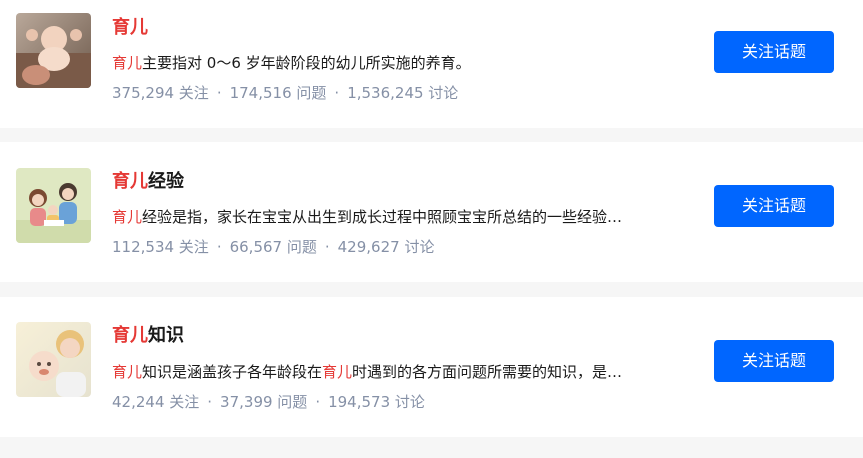 The height and width of the screenshot is (458, 863). I want to click on followers-count: 42,244 关注, so click(156, 402).